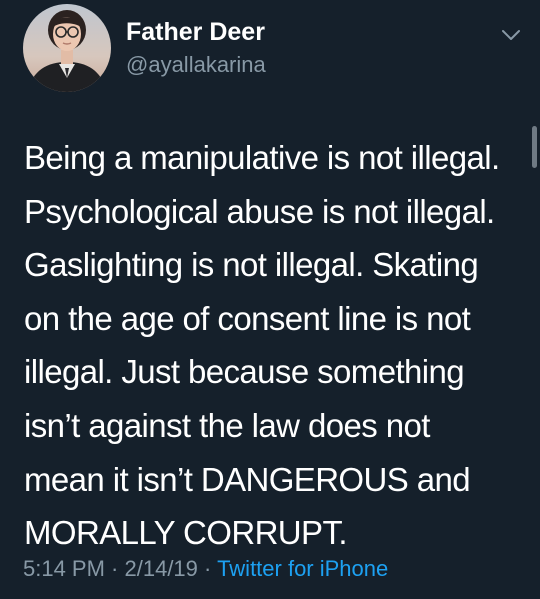  I want to click on avatar-image, so click(67, 48).